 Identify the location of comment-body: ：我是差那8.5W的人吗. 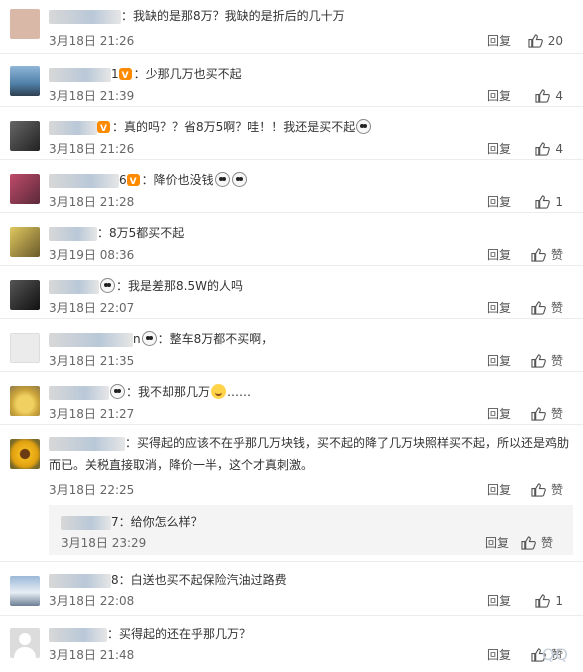
(311, 286).